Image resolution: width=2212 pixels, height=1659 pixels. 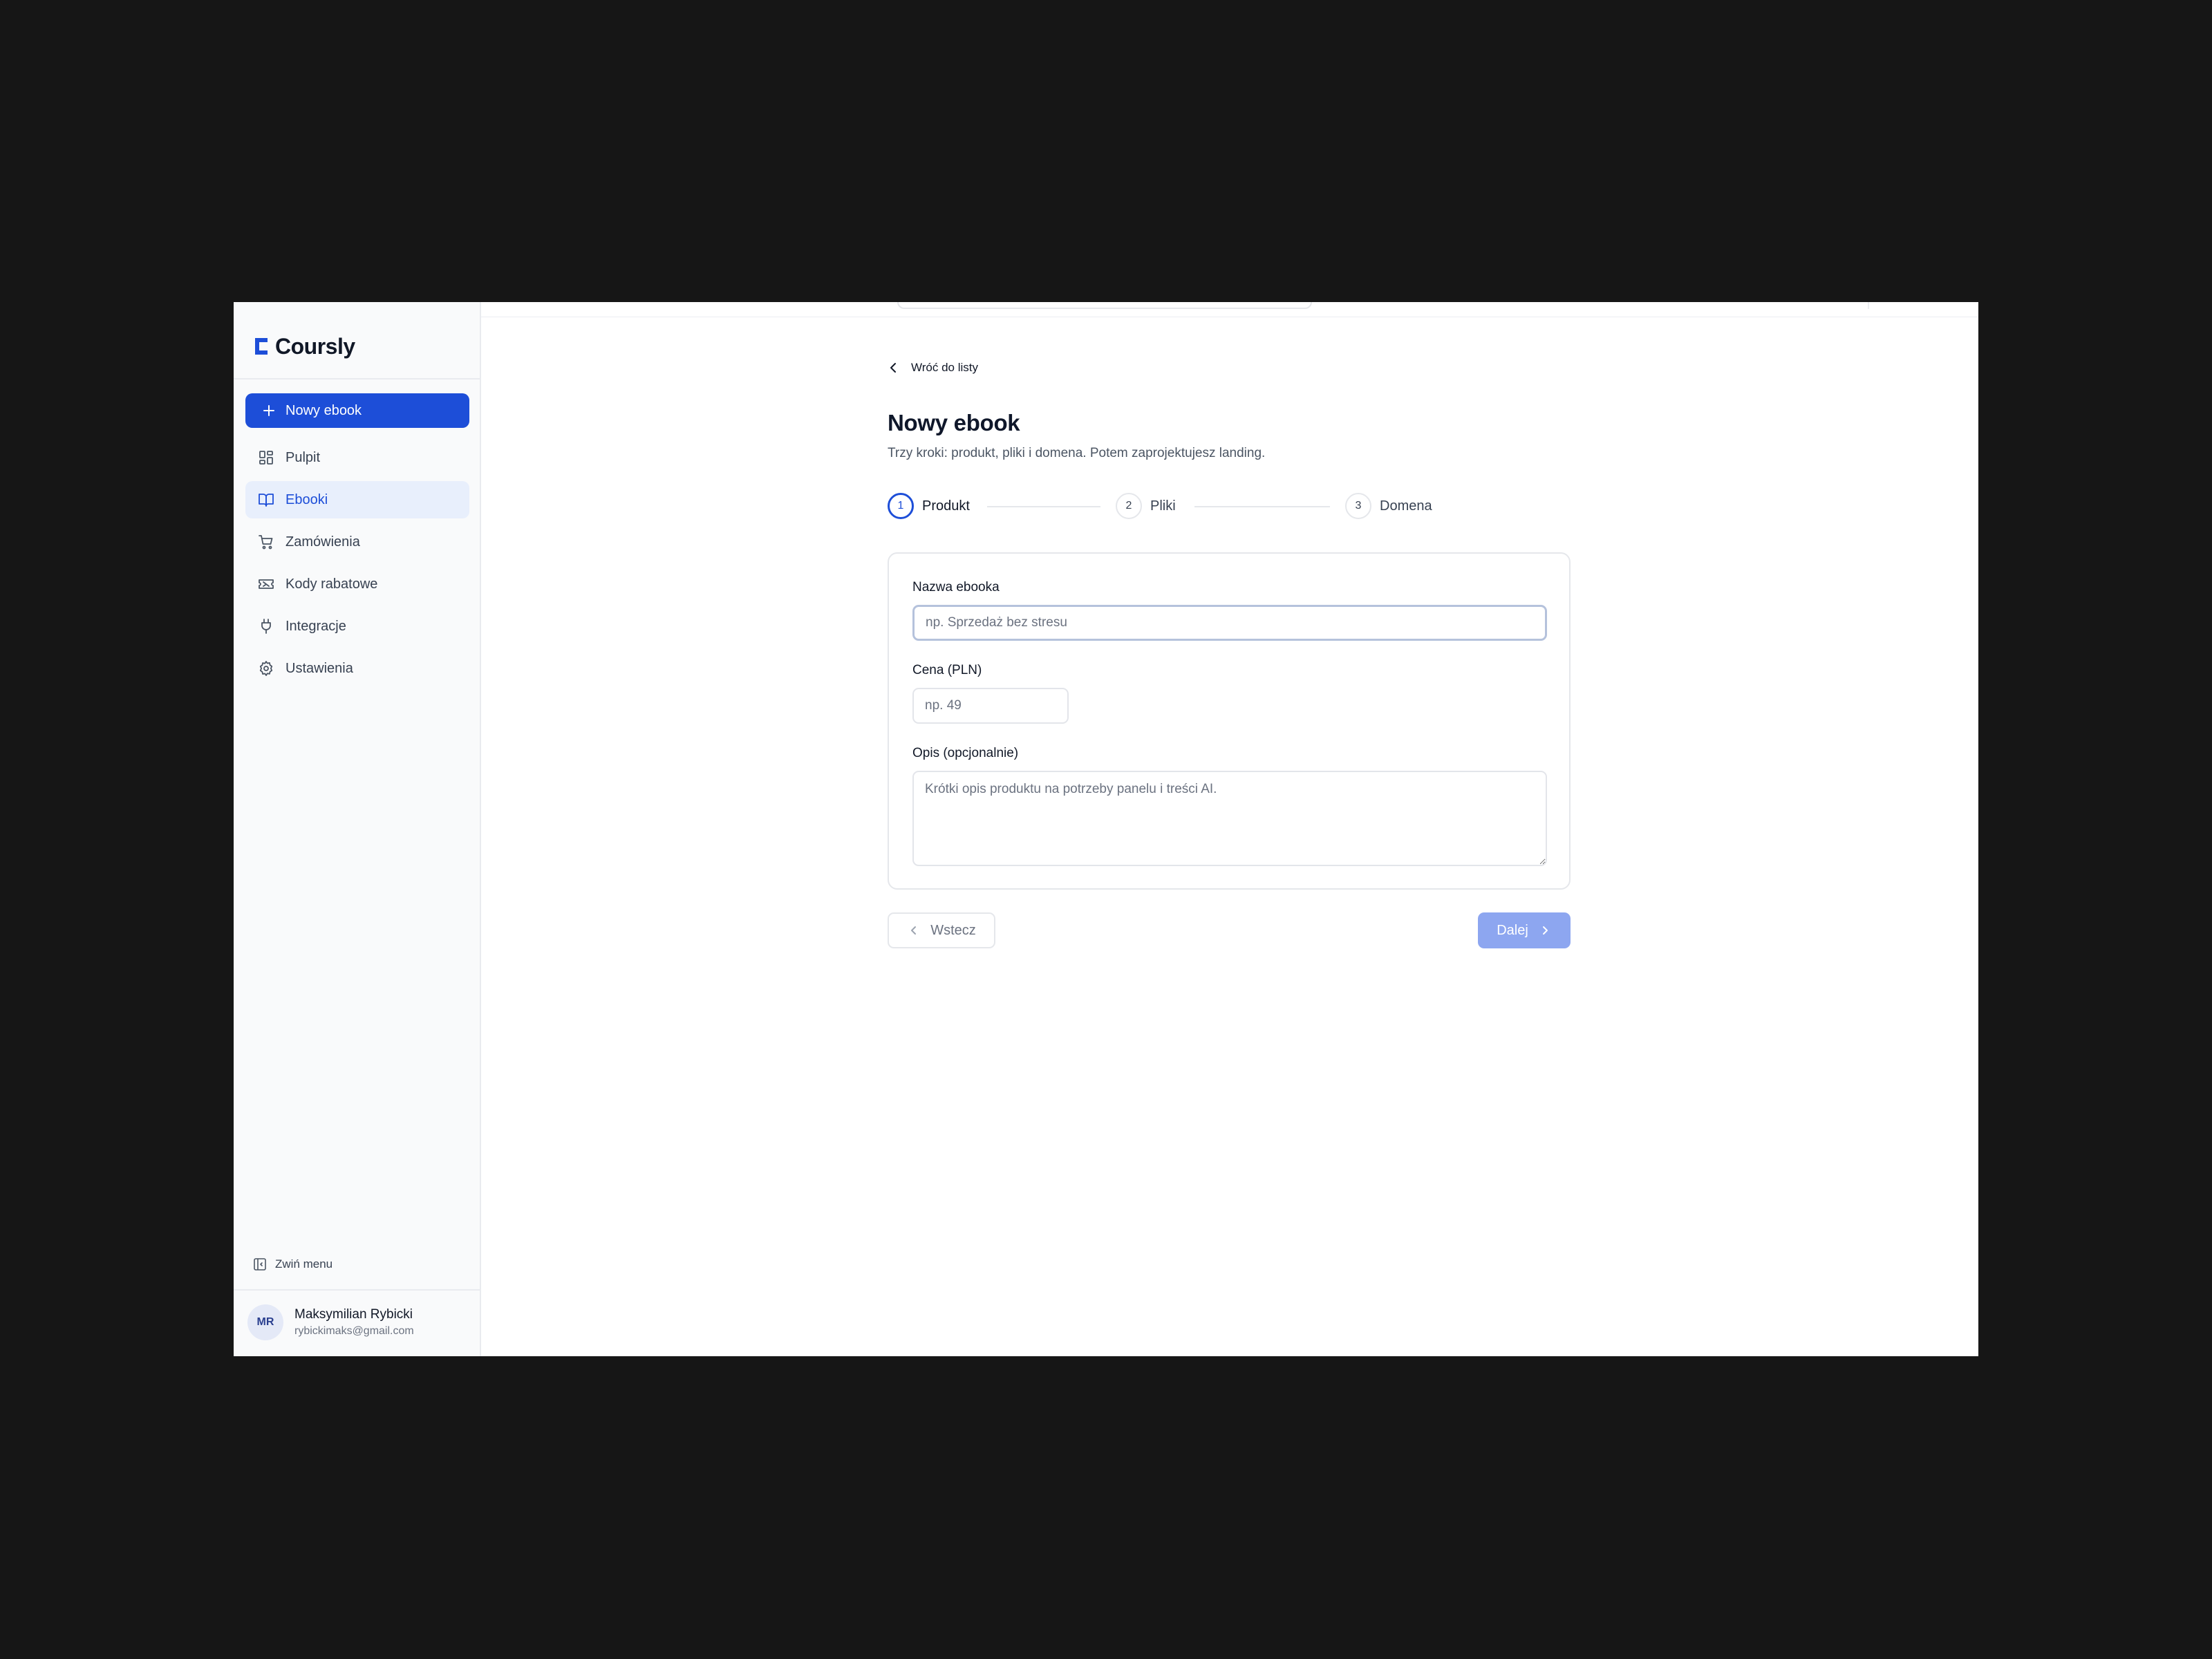 I want to click on brand-name: Coursly, so click(x=315, y=346).